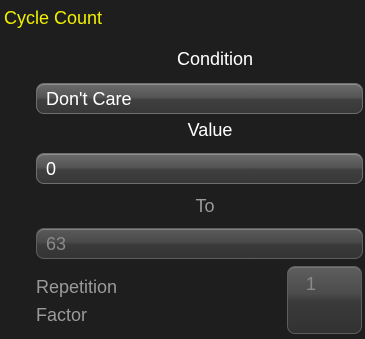 This screenshot has width=365, height=339. What do you see at coordinates (53, 18) in the screenshot?
I see `panel-title: Cycle Count` at bounding box center [53, 18].